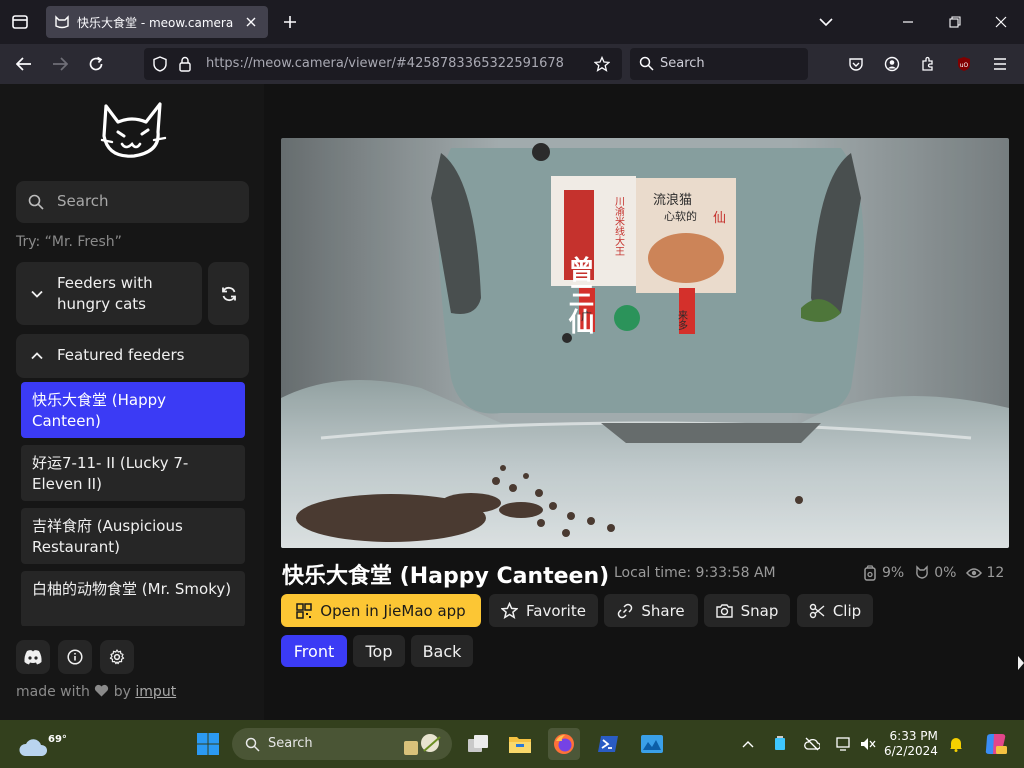 The width and height of the screenshot is (1024, 768). Describe the element at coordinates (42, 744) in the screenshot. I see `weather-widget: 69°` at that location.